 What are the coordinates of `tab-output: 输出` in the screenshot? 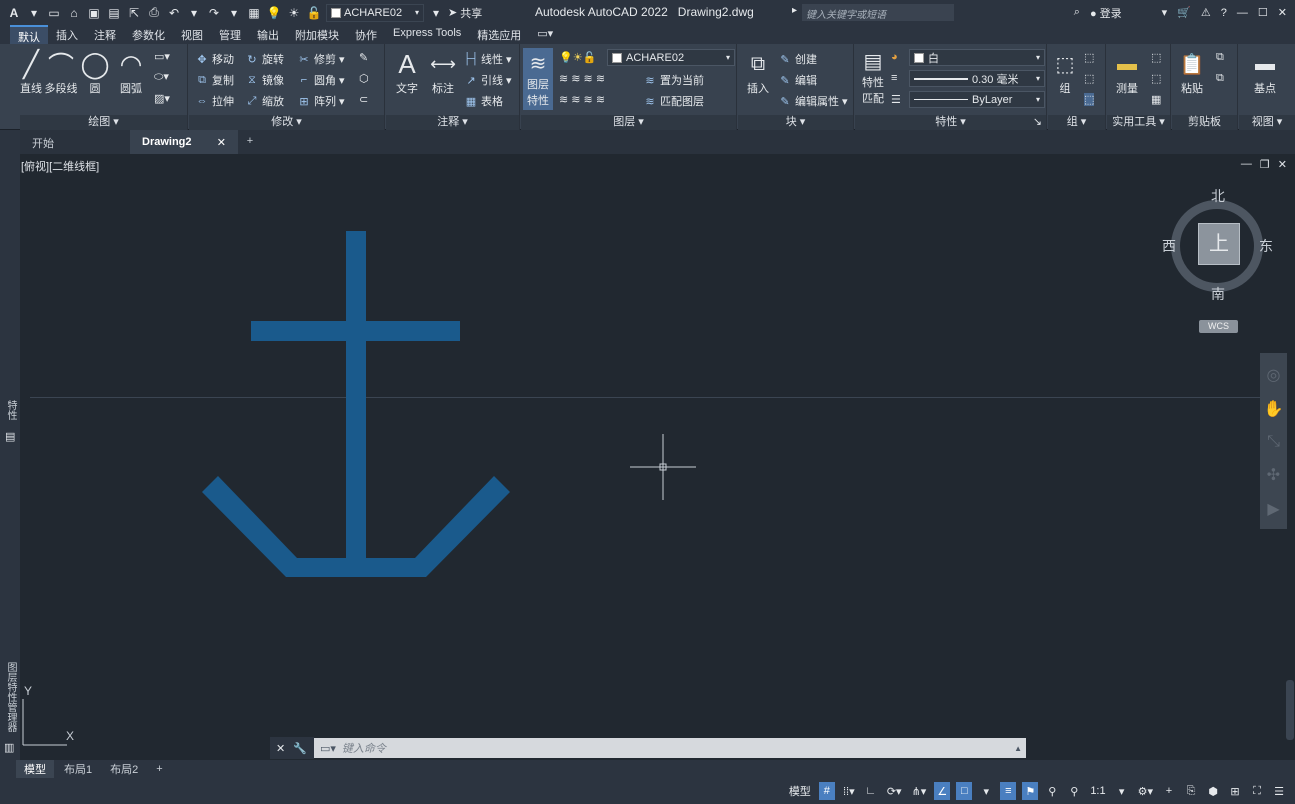 It's located at (268, 34).